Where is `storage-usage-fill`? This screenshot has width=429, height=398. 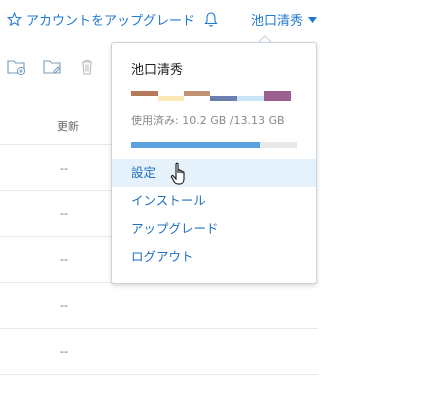 storage-usage-fill is located at coordinates (195, 145).